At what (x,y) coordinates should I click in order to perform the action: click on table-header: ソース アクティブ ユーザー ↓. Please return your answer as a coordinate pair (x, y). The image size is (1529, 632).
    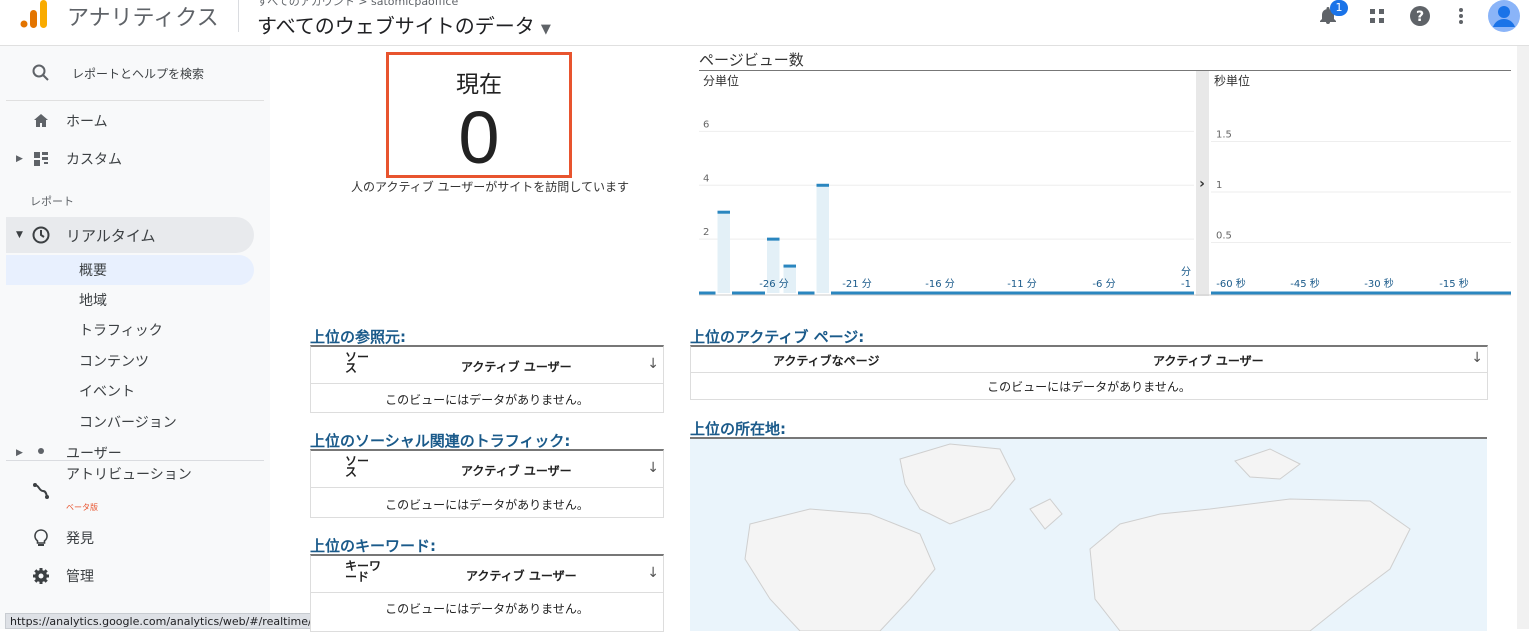
    Looking at the image, I should click on (487, 469).